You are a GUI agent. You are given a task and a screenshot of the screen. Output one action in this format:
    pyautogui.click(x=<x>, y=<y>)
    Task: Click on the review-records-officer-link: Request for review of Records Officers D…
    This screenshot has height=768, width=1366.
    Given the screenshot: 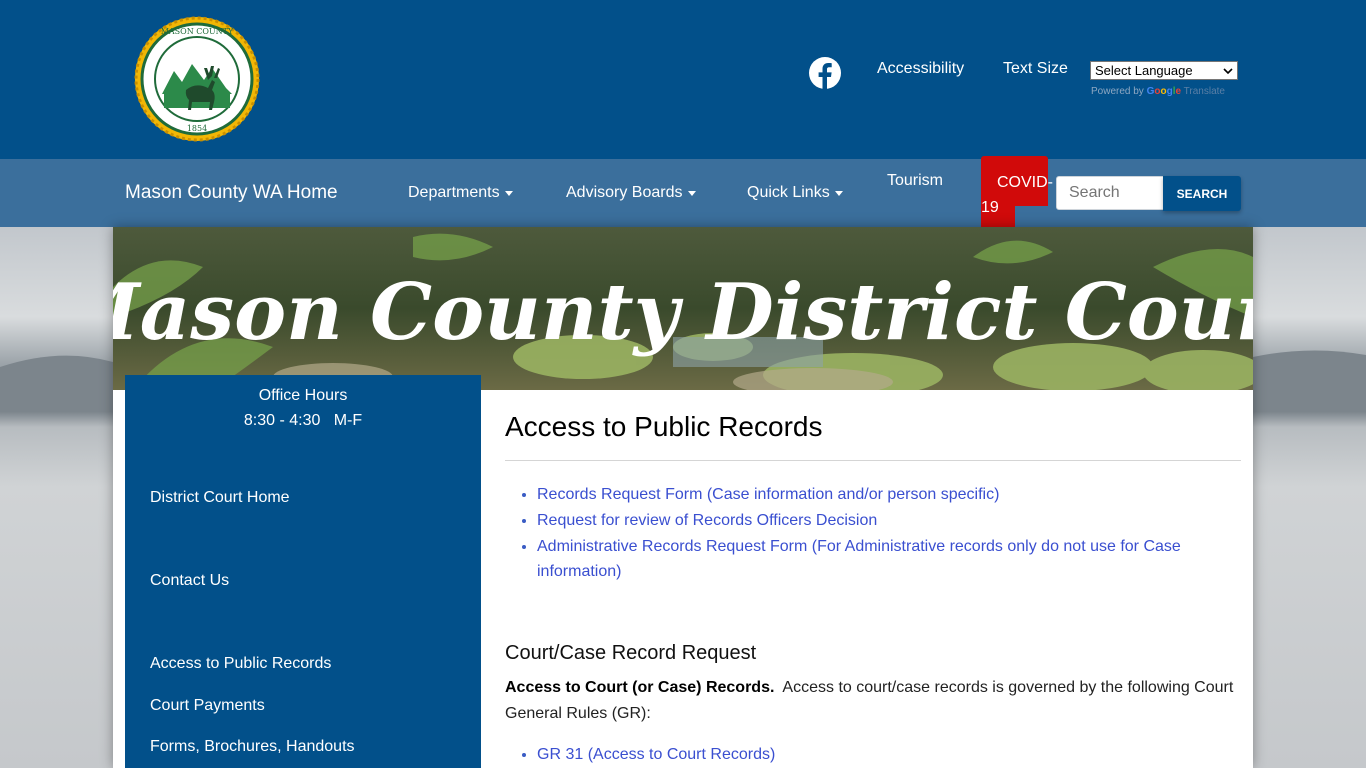 What is the action you would take?
    pyautogui.click(x=707, y=520)
    